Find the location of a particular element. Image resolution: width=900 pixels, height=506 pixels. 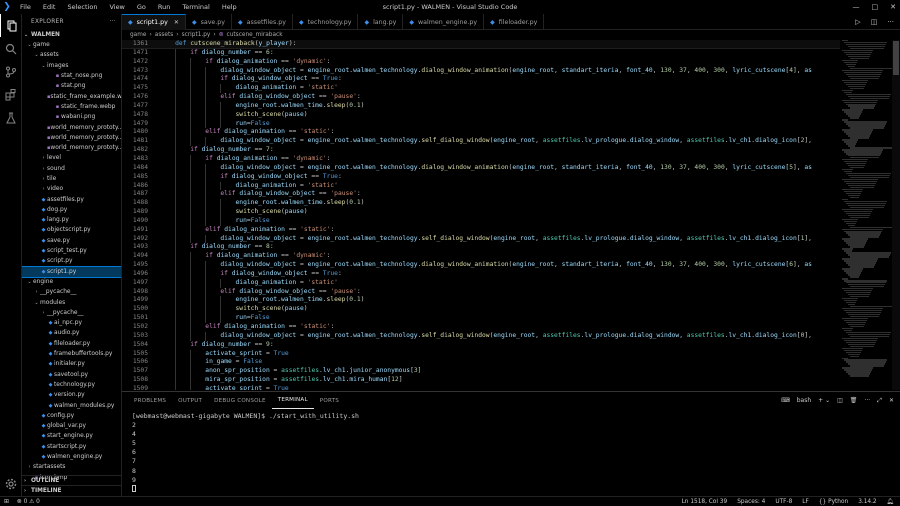

code-line: 1491 elif dialog_animation == 'static': is located at coordinates (481, 230).